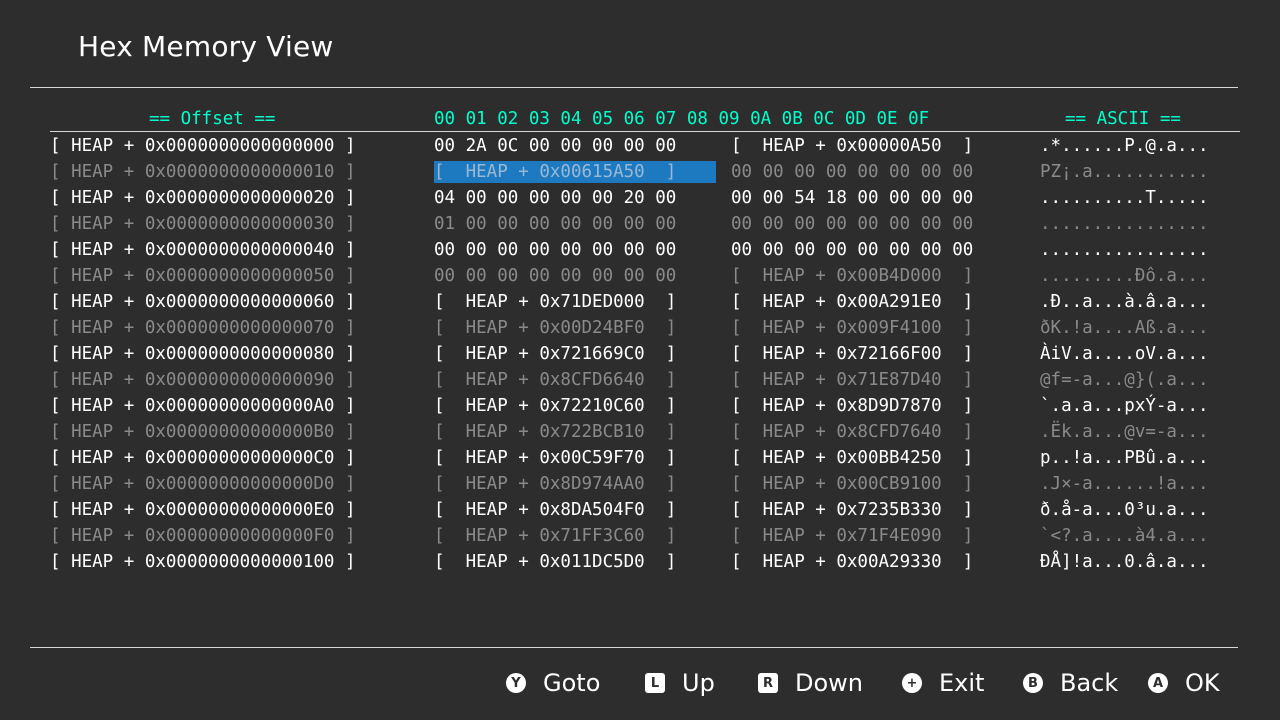  Describe the element at coordinates (680, 683) in the screenshot. I see `up-button: L Up` at that location.